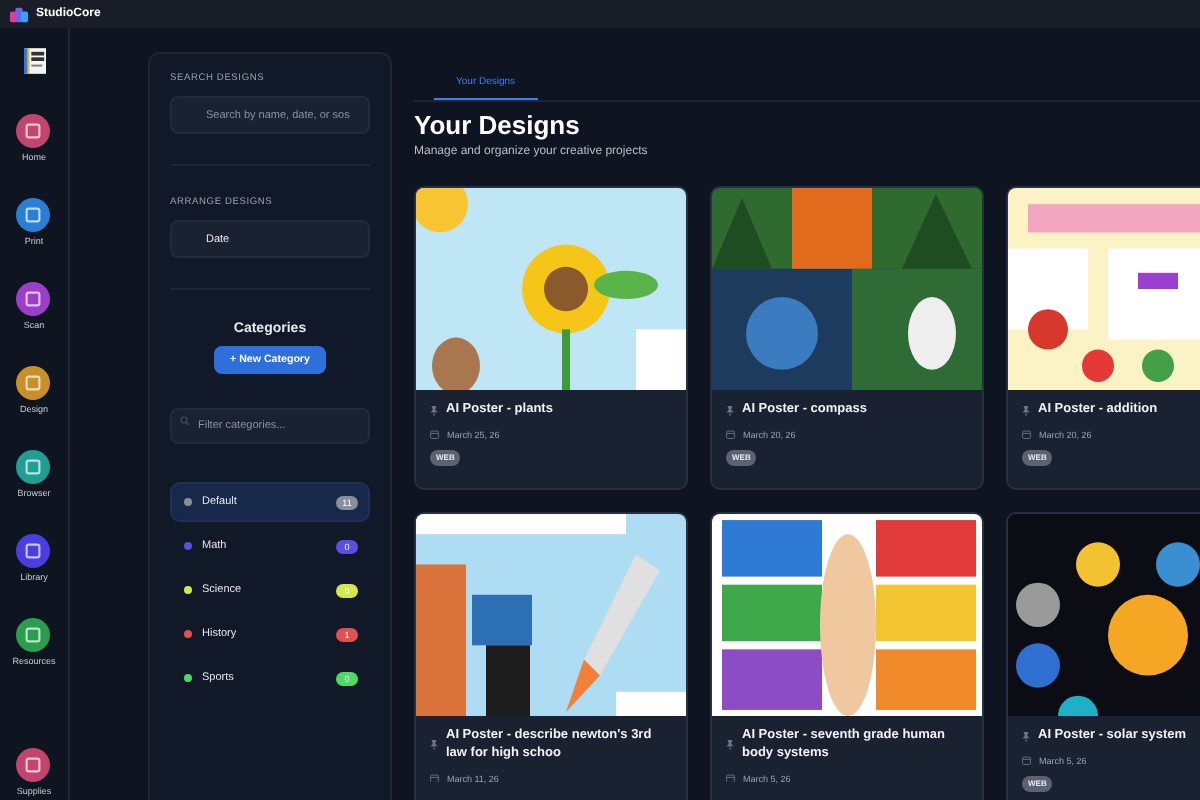 The image size is (1200, 800). What do you see at coordinates (498, 125) in the screenshot?
I see `page-heading: Your Designs` at bounding box center [498, 125].